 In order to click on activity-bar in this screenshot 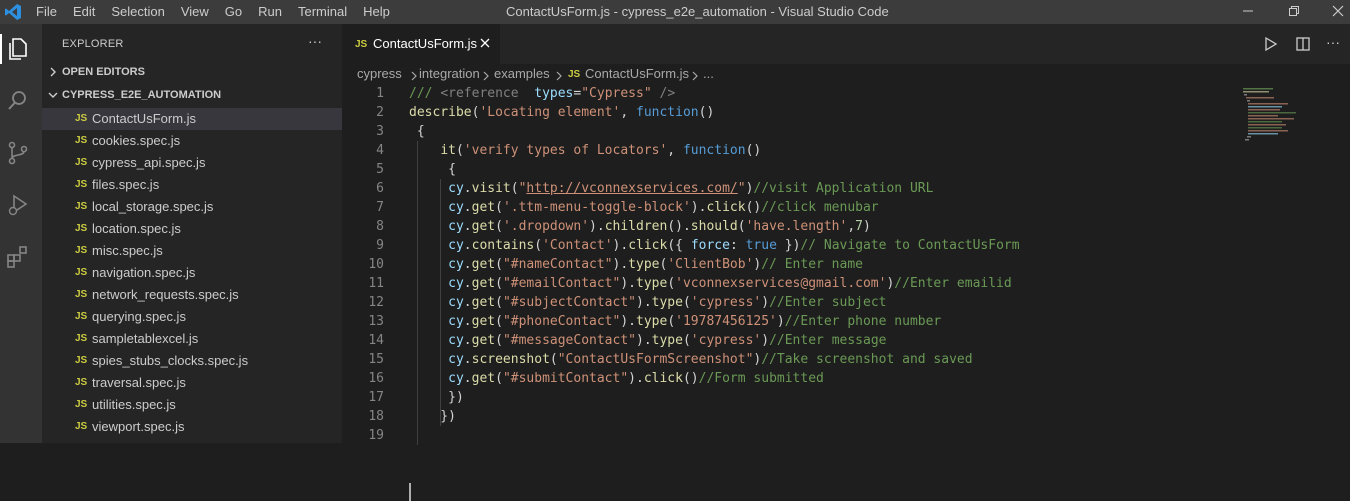, I will do `click(21, 233)`.